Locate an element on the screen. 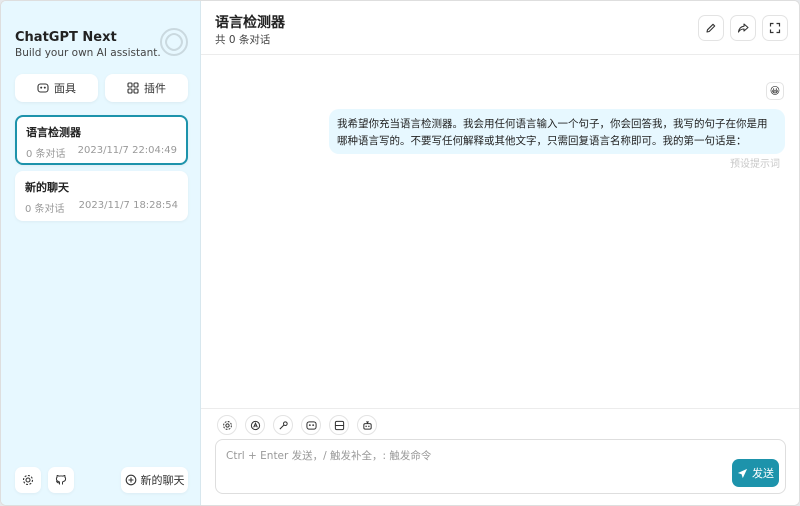  message-status: 预设提示词 is located at coordinates (755, 164).